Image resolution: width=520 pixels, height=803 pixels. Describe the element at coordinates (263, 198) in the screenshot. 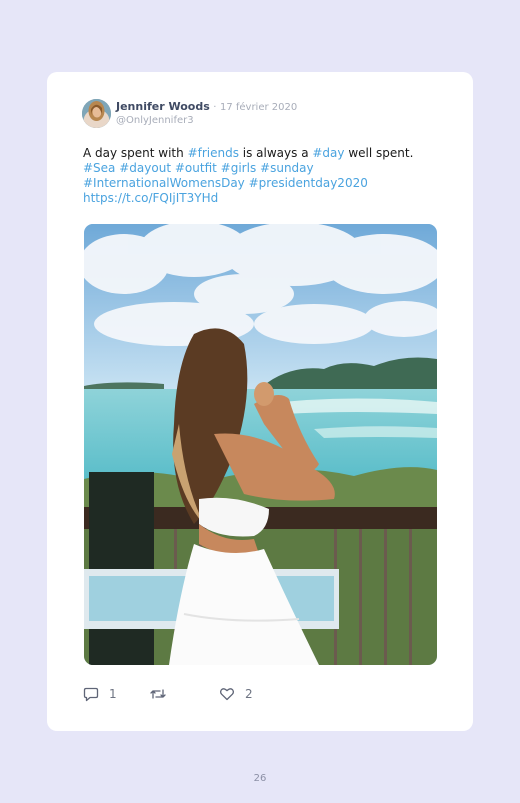

I see `tweet-text-line: https://t.co/FQIjIT3YHd` at that location.